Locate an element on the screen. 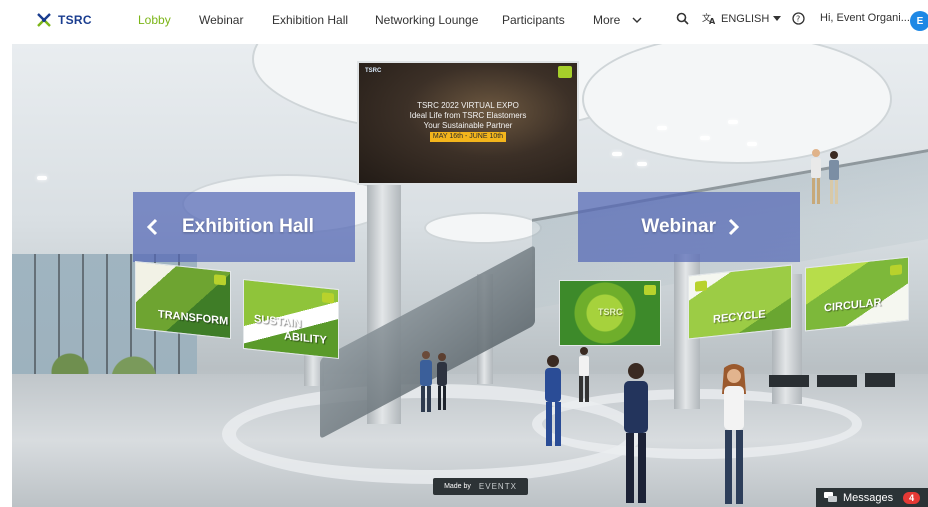  made-by-label: Made by is located at coordinates (457, 486).